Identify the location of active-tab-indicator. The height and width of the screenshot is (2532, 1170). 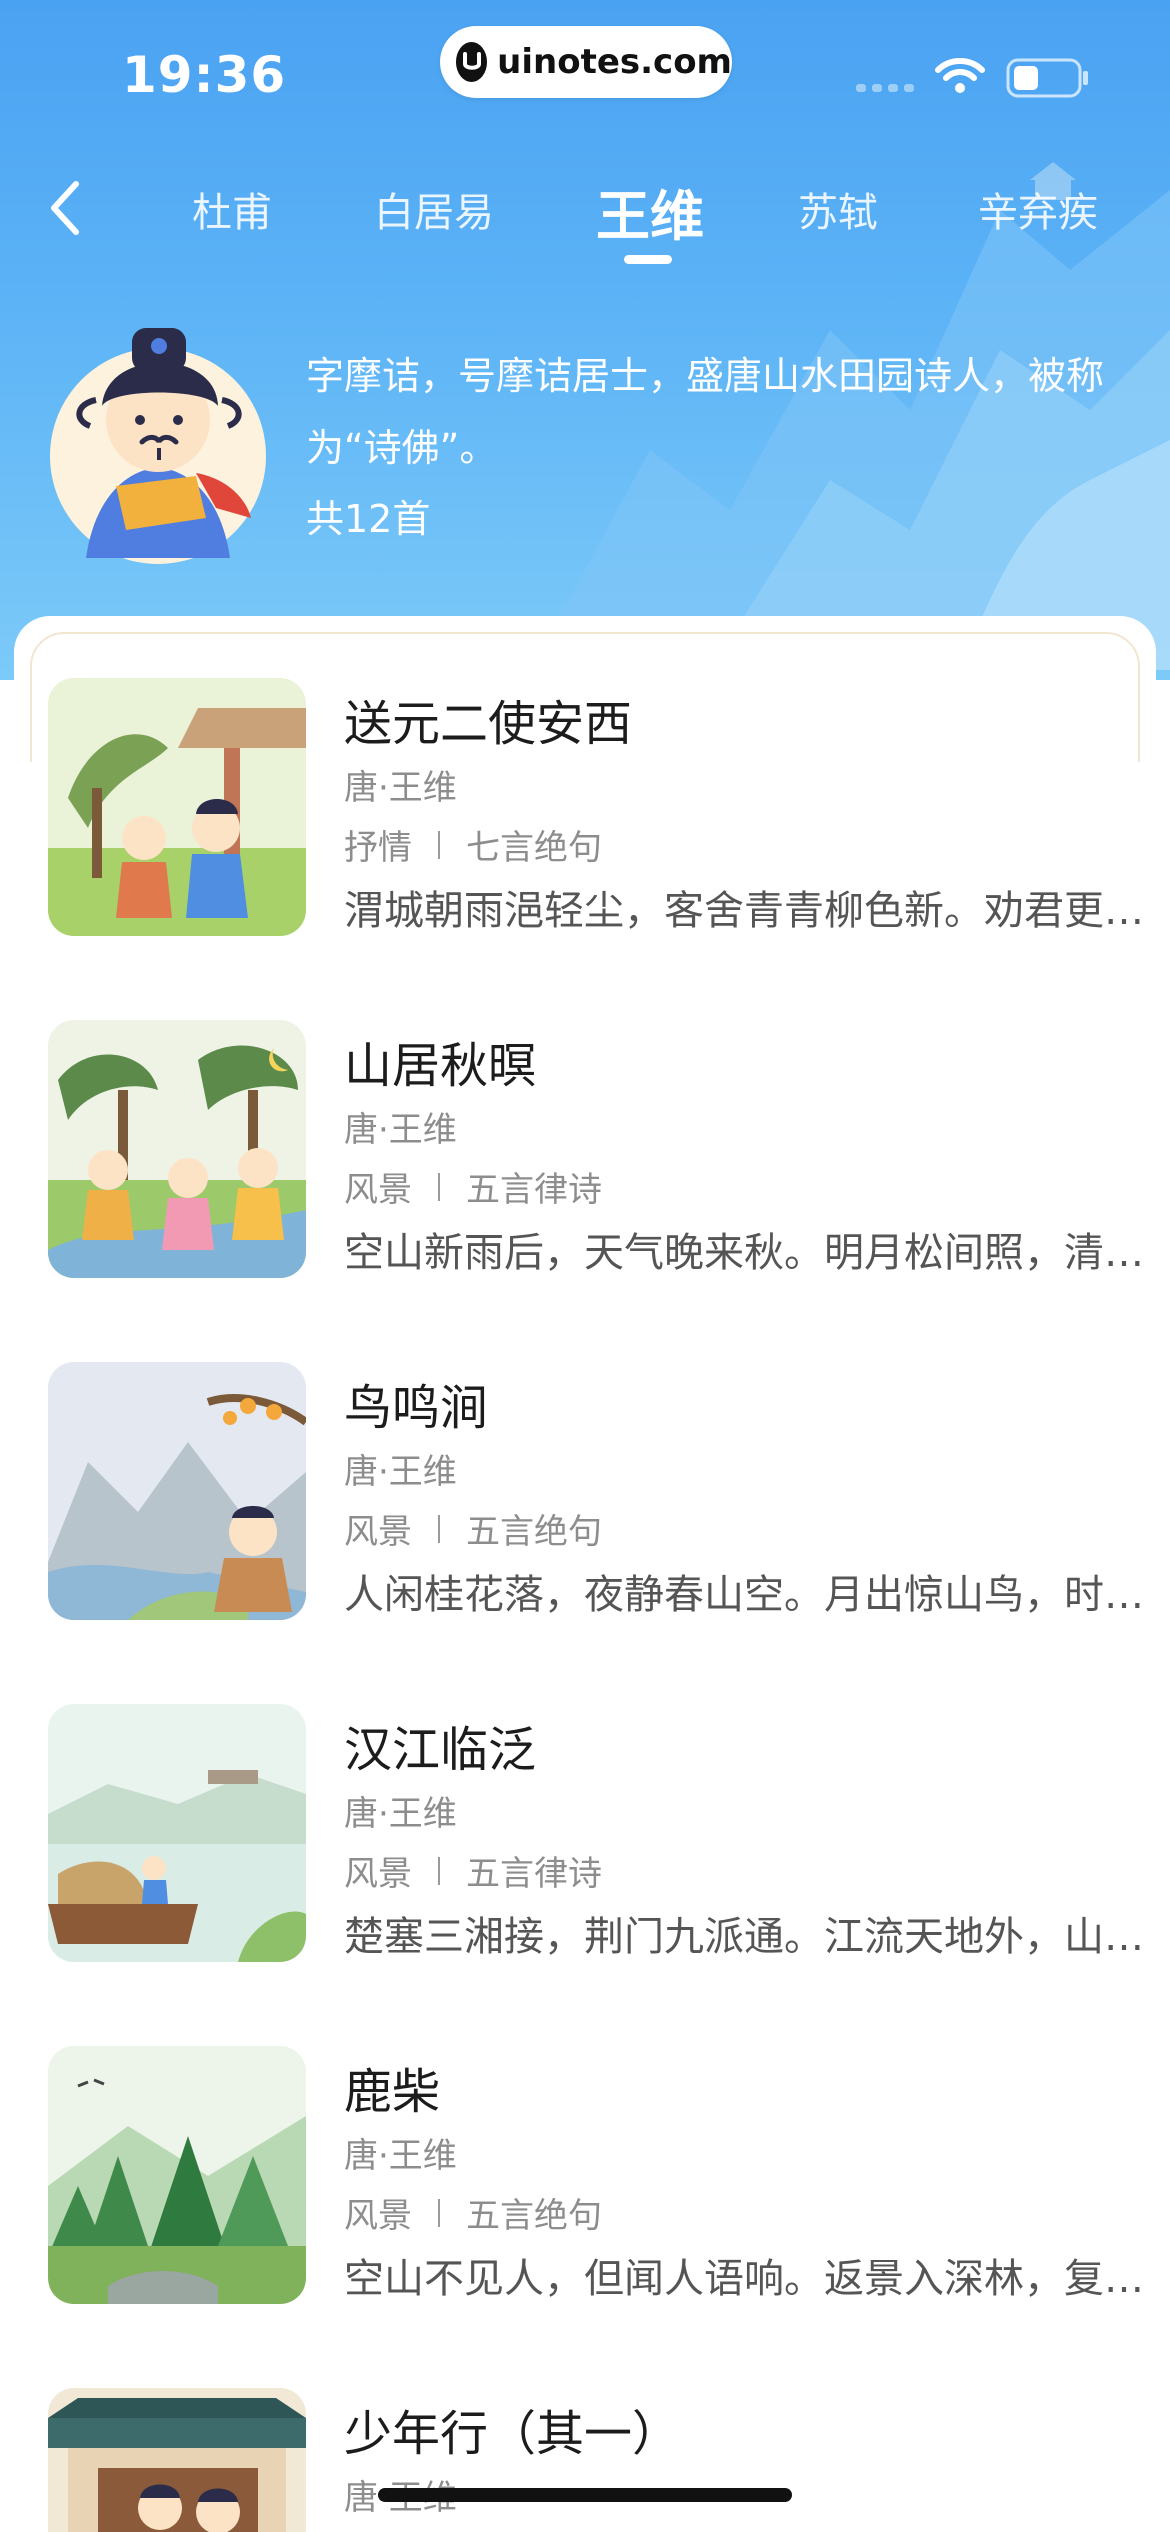
(648, 259).